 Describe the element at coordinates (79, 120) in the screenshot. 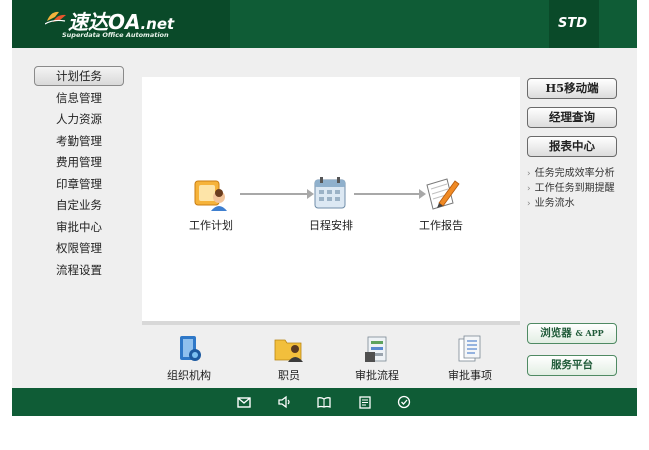

I see `nav-item-human-resources: 人力资源` at that location.